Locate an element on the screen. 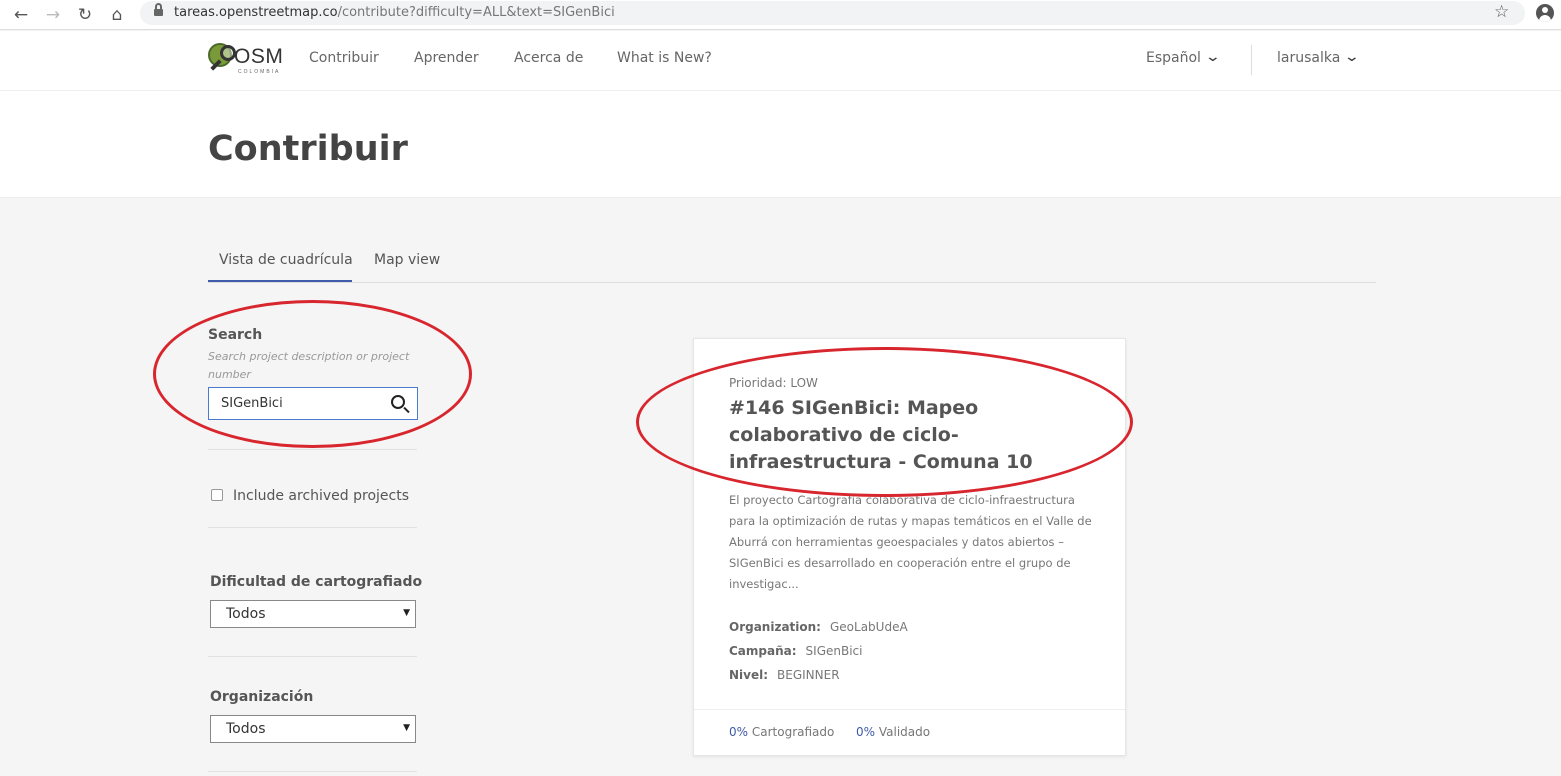 The width and height of the screenshot is (1561, 776). tab-map-view: Map view is located at coordinates (407, 260).